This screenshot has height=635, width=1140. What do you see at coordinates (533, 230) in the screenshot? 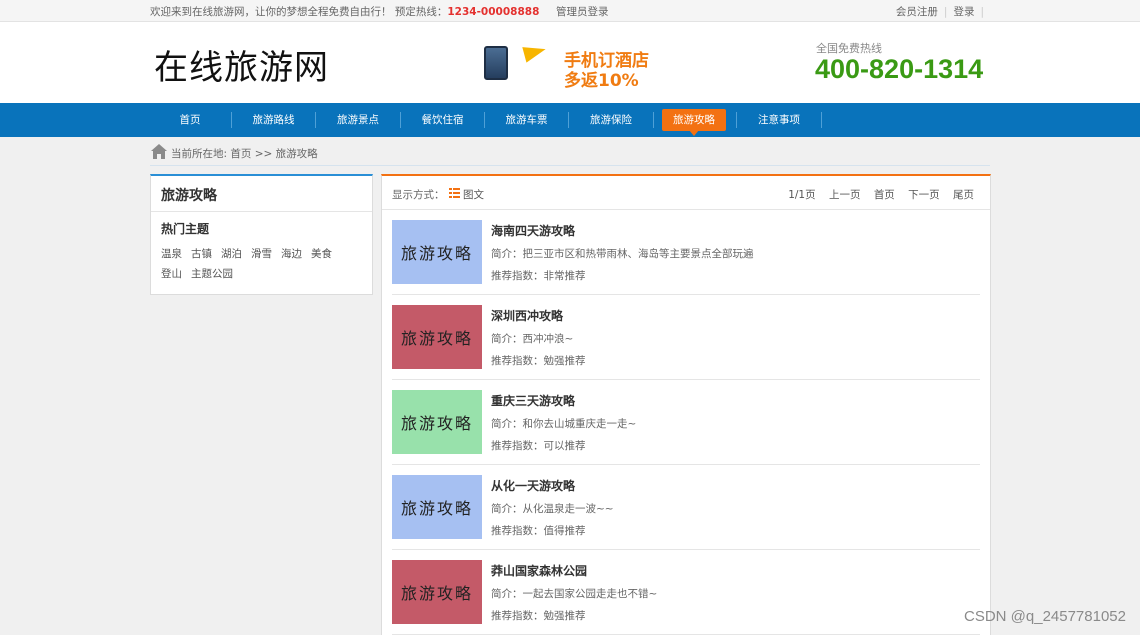
I see `guide-title: 海南四天游攻略` at bounding box center [533, 230].